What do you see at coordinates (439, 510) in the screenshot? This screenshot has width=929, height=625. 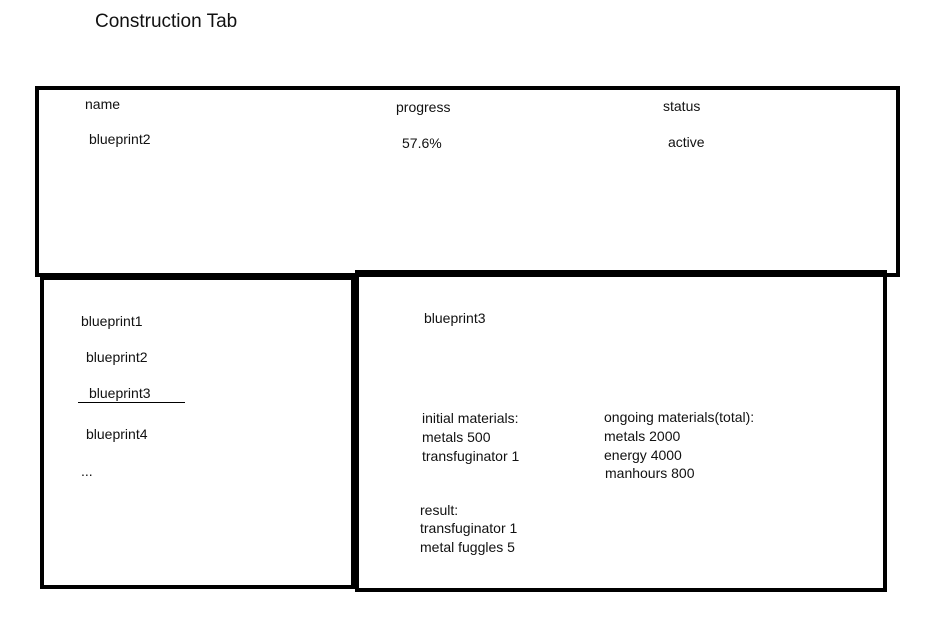 I see `result-label: result:` at bounding box center [439, 510].